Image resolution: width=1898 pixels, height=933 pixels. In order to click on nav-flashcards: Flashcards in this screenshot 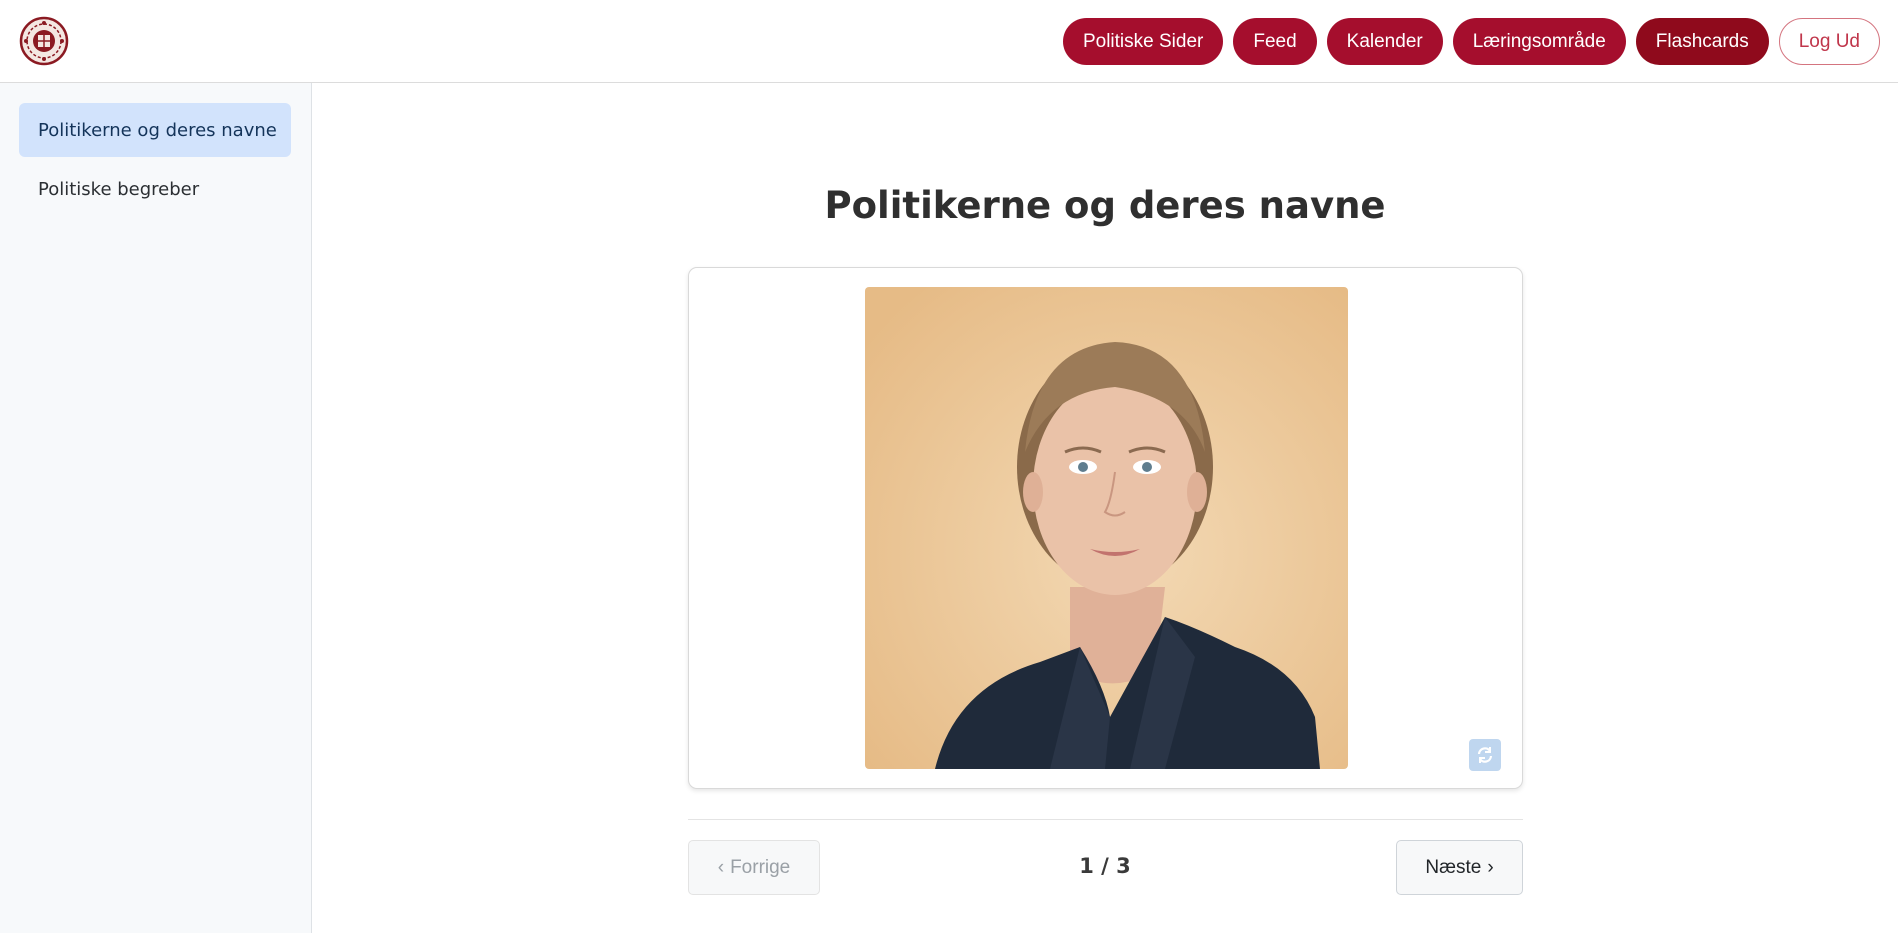, I will do `click(1702, 41)`.